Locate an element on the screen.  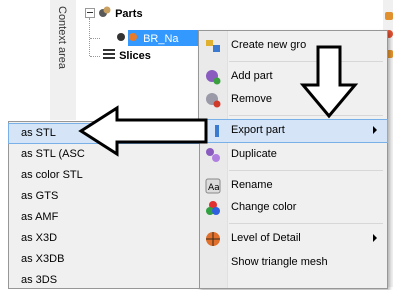
submenu-item-label: as AMF is located at coordinates (40, 217).